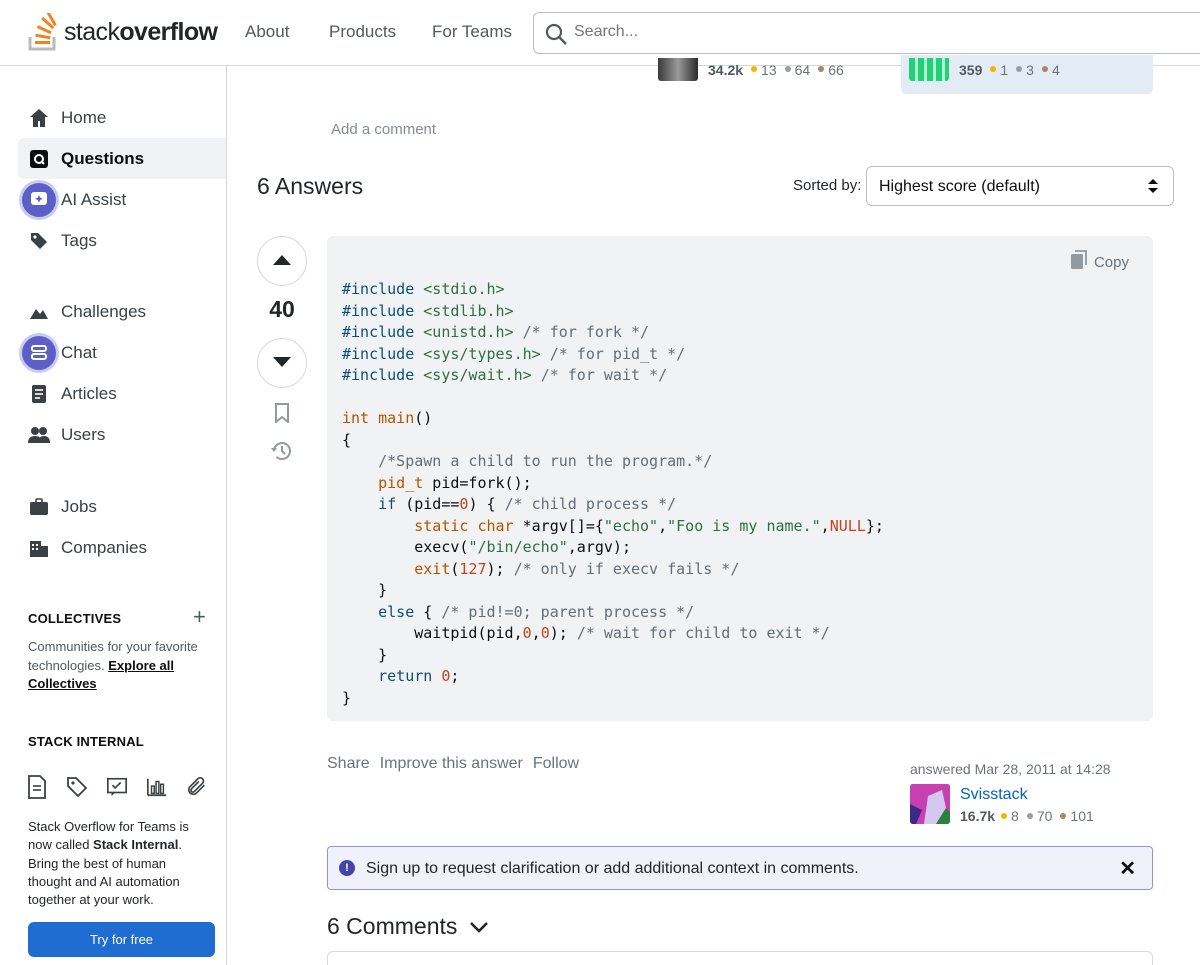 The width and height of the screenshot is (1200, 965). What do you see at coordinates (79, 352) in the screenshot?
I see `sidebar-item-label: Chat` at bounding box center [79, 352].